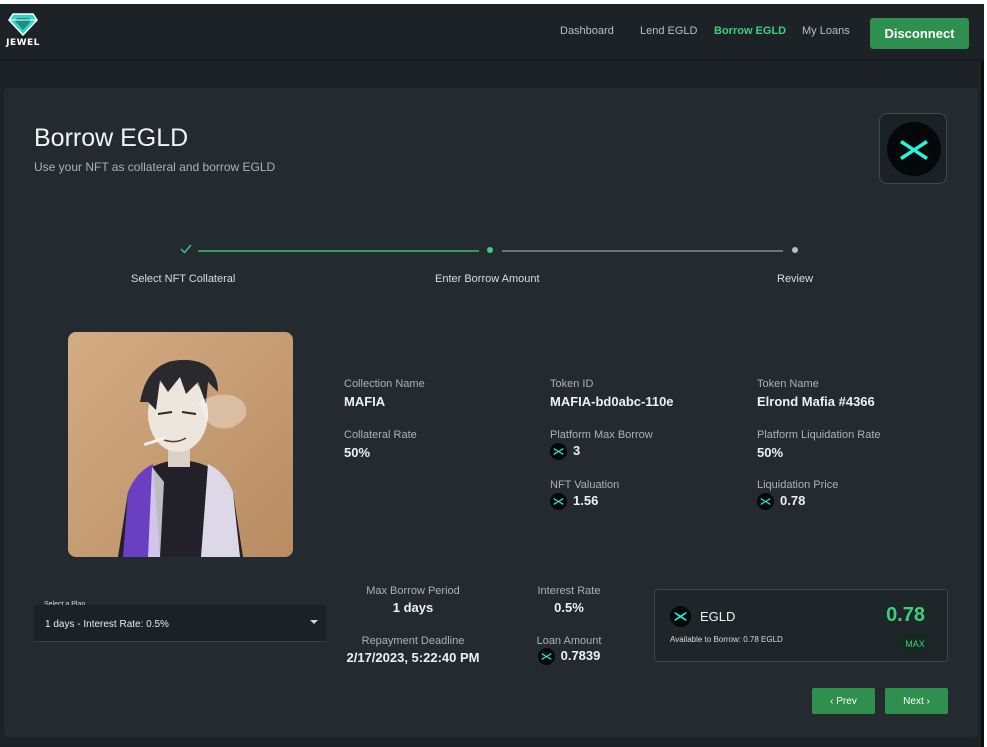 The width and height of the screenshot is (987, 747). Describe the element at coordinates (111, 138) in the screenshot. I see `page-title: Borrow EGLD` at that location.